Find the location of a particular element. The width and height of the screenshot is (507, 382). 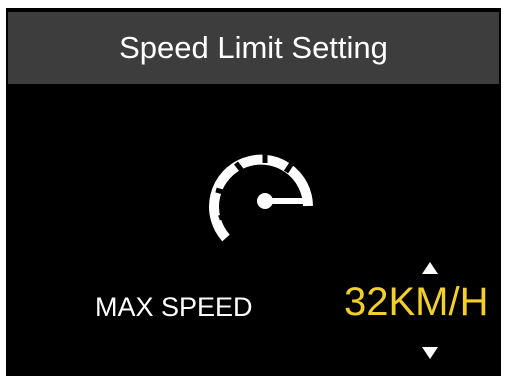

triangle-down-icon is located at coordinates (430, 353).